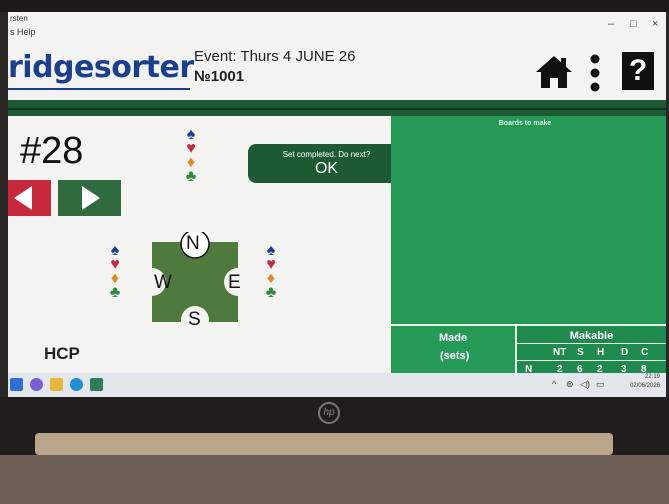 Image resolution: width=669 pixels, height=504 pixels. I want to click on minimize-button: –, so click(611, 24).